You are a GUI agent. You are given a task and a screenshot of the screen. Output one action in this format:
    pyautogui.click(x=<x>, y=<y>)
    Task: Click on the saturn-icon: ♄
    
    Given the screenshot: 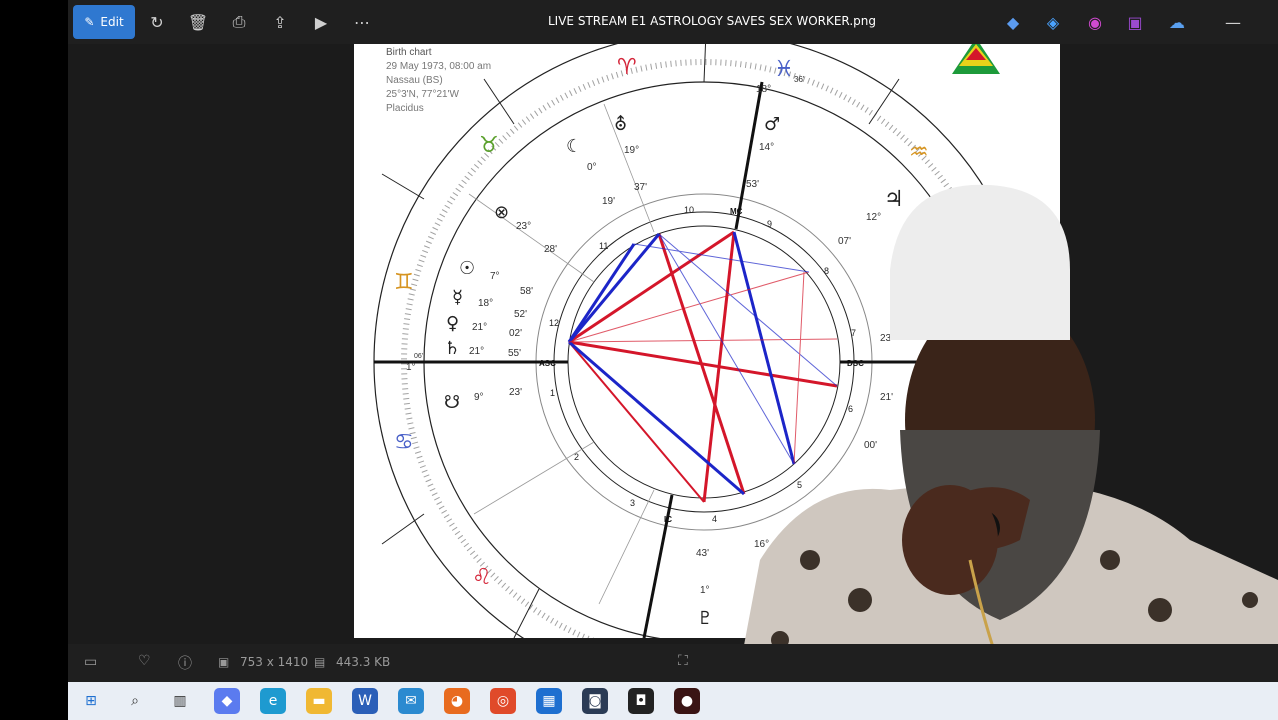 What is the action you would take?
    pyautogui.click(x=452, y=348)
    